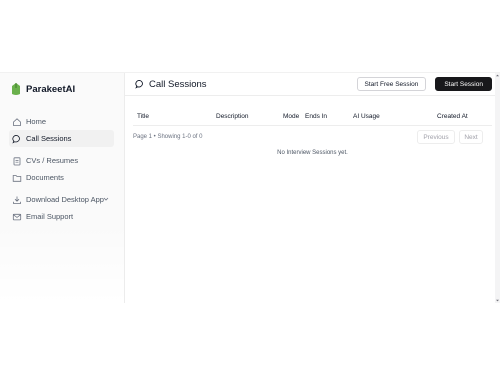  What do you see at coordinates (463, 84) in the screenshot?
I see `start-session-button: Start Session` at bounding box center [463, 84].